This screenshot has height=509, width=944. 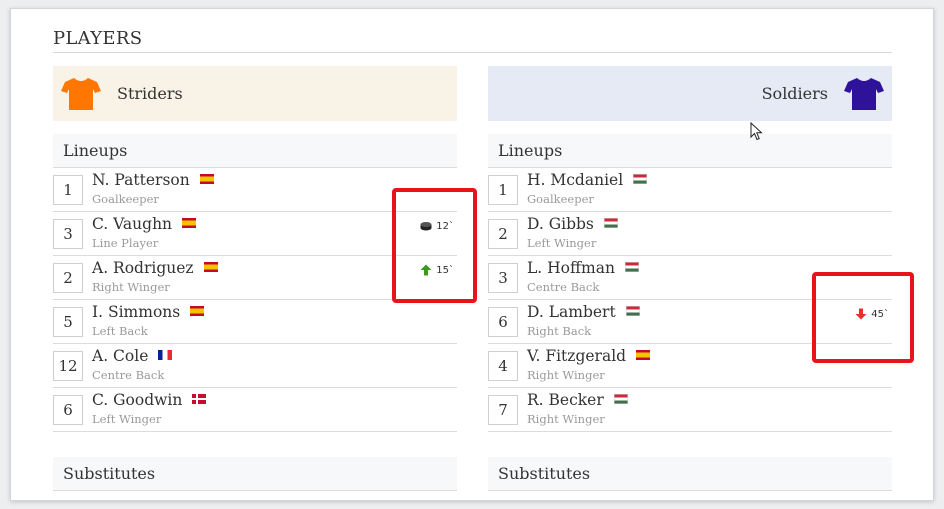 What do you see at coordinates (255, 234) in the screenshot?
I see `player-row: 3 C. Vaughn Line Player 12`` at bounding box center [255, 234].